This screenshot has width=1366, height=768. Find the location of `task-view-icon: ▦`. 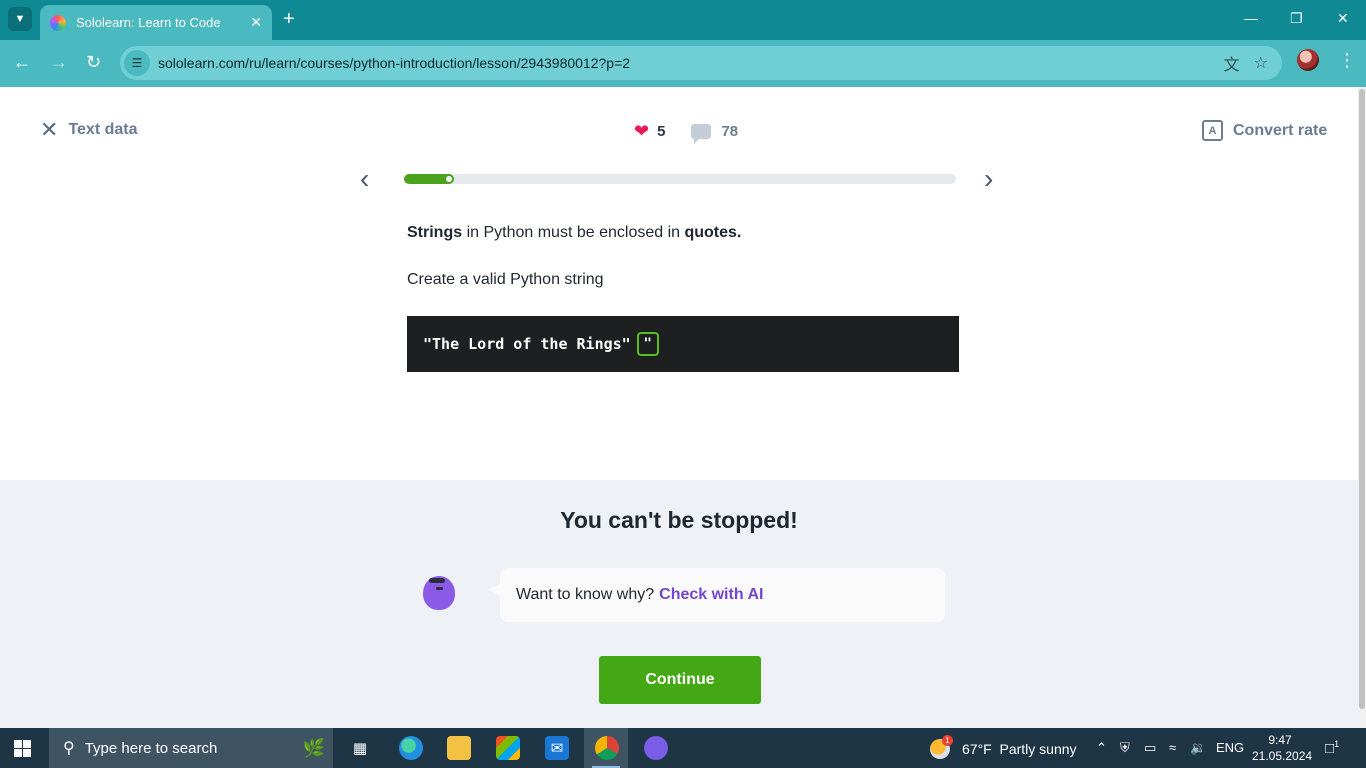

task-view-icon: ▦ is located at coordinates (360, 748).